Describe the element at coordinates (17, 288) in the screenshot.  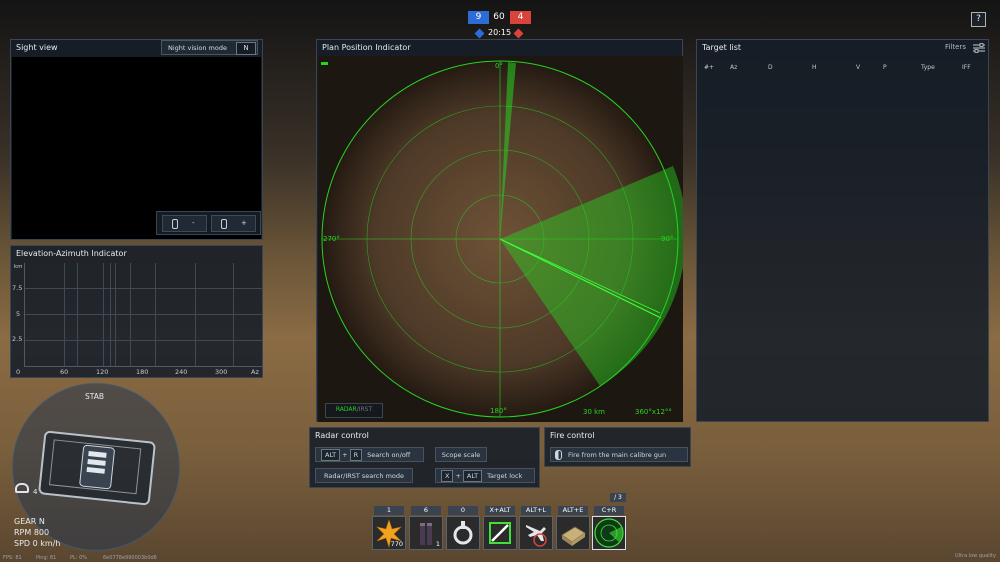
I see `eai-y-tick: 7.5` at that location.